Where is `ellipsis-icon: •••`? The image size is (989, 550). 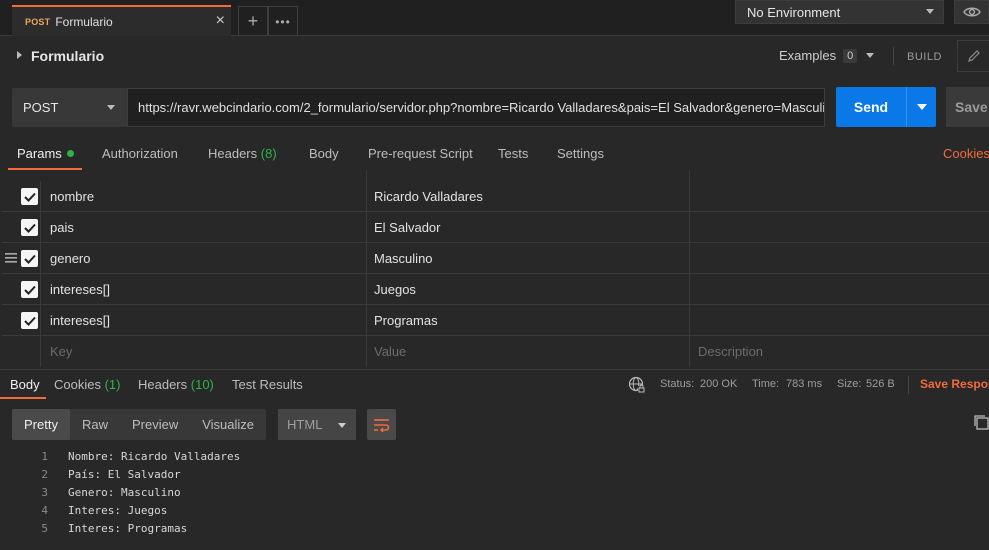
ellipsis-icon: ••• is located at coordinates (283, 21).